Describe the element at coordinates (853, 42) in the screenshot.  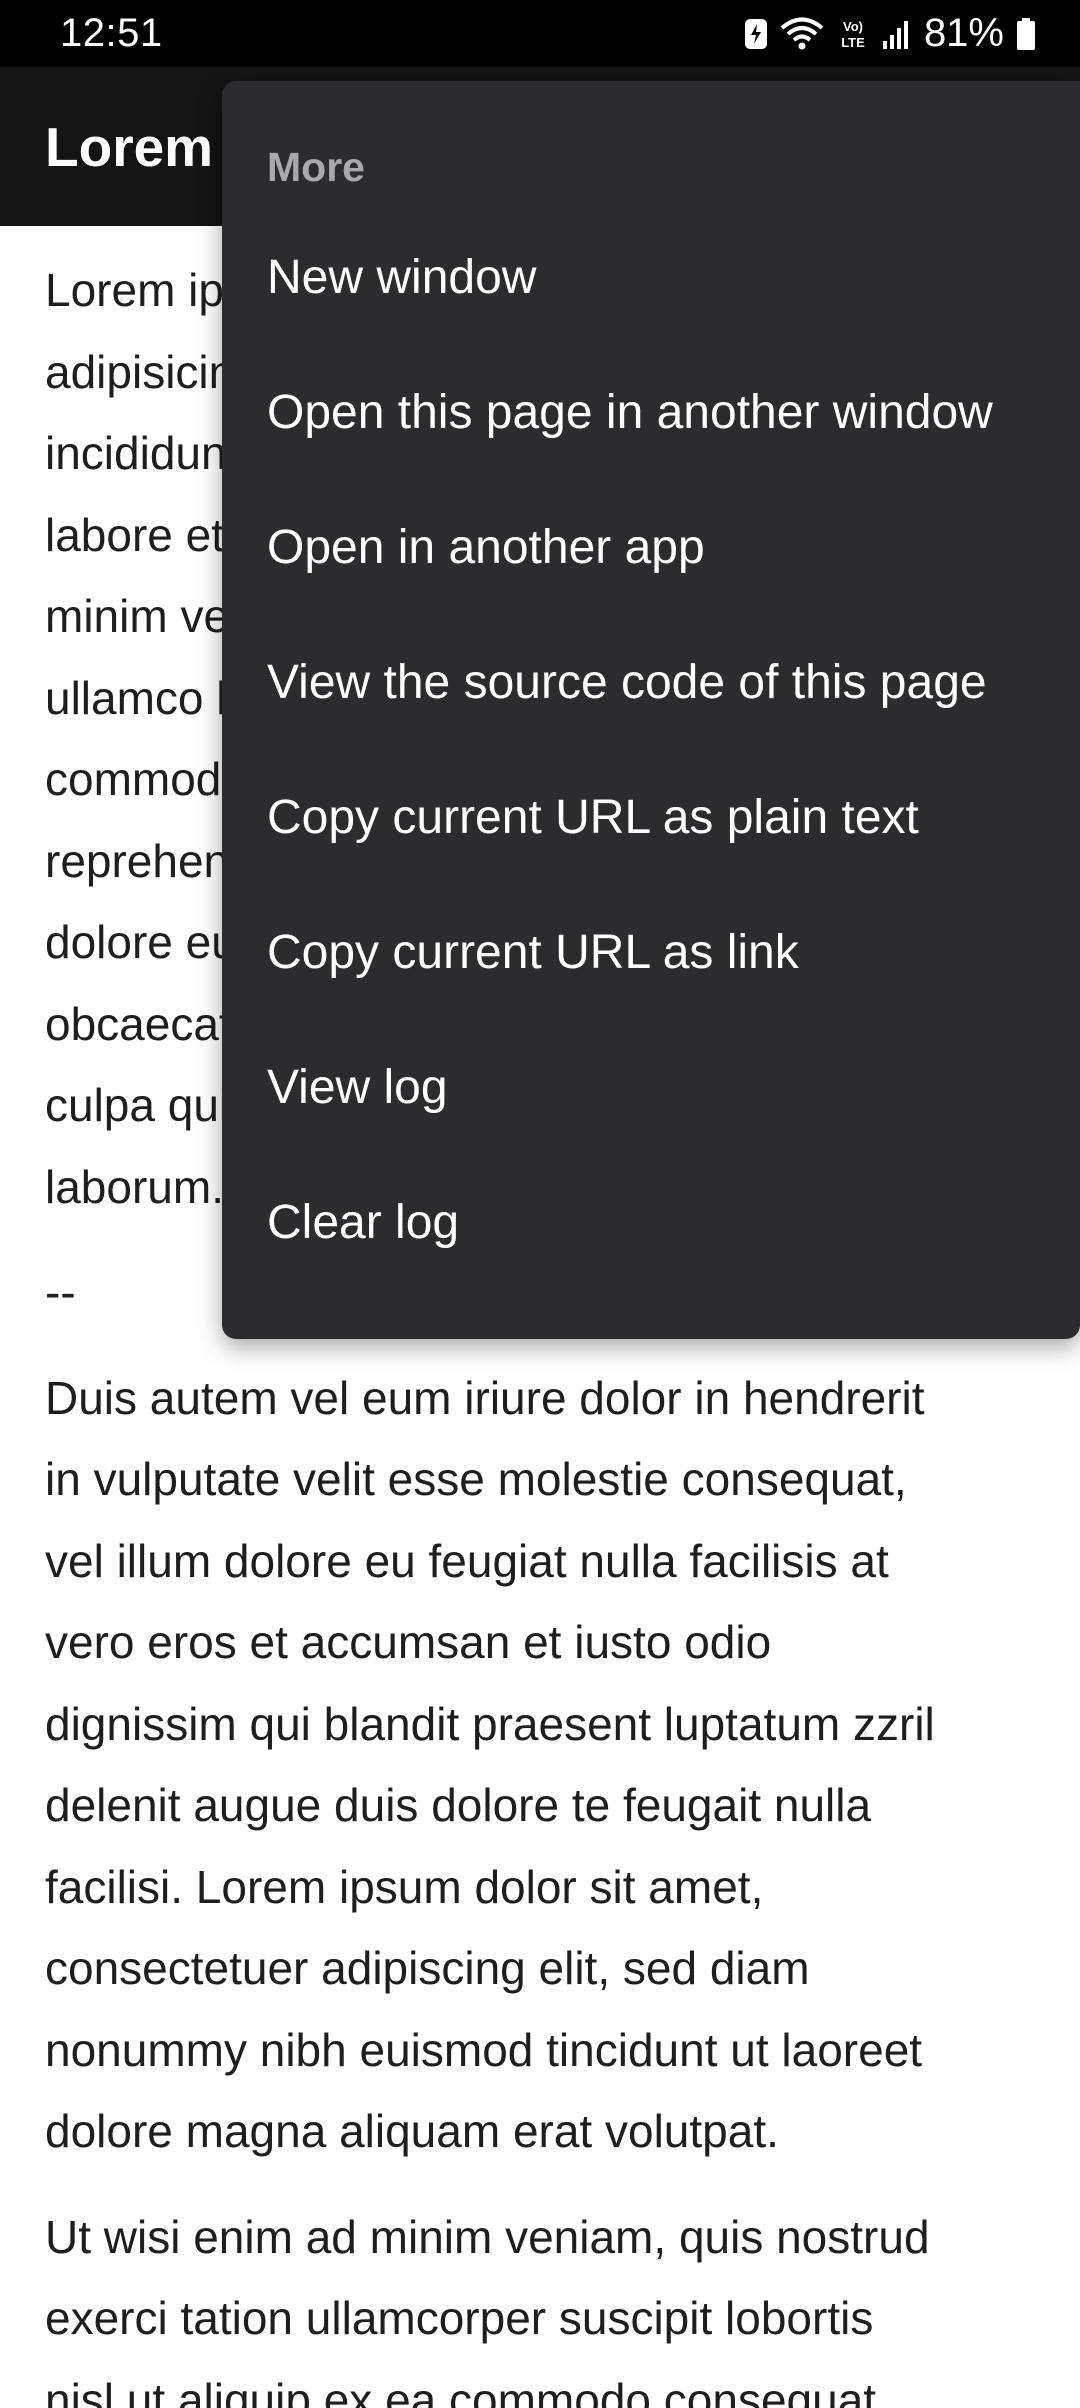
I see `svg-text: LTE` at that location.